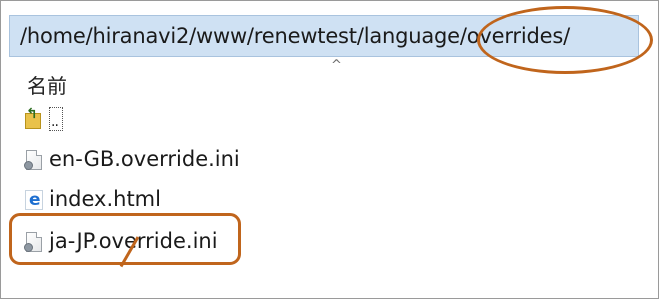 The image size is (659, 299). Describe the element at coordinates (144, 159) in the screenshot. I see `file-name: en-GB.override.ini` at that location.